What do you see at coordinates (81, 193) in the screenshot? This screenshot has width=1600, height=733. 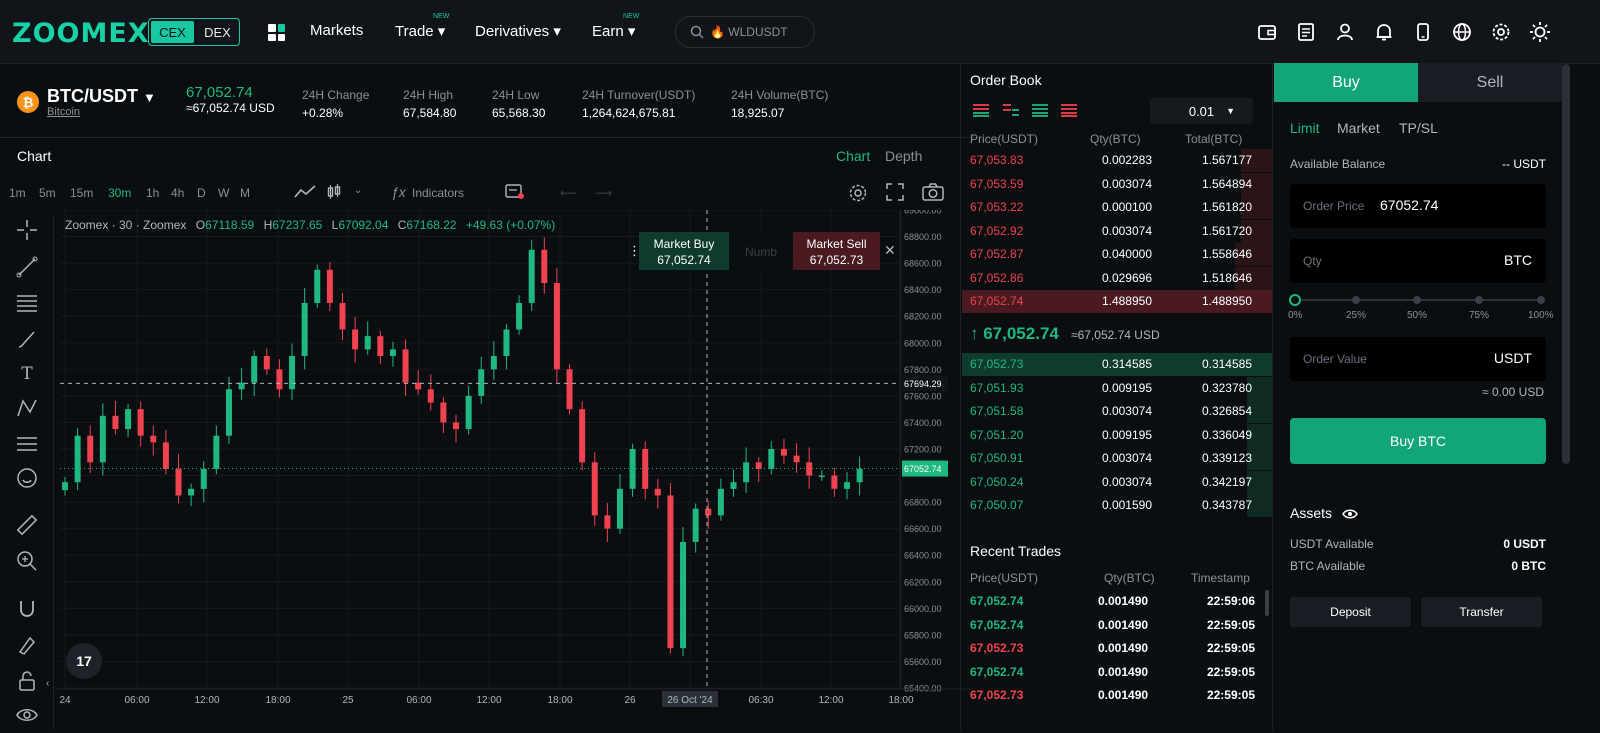 I see `interval-15m: 15m` at bounding box center [81, 193].